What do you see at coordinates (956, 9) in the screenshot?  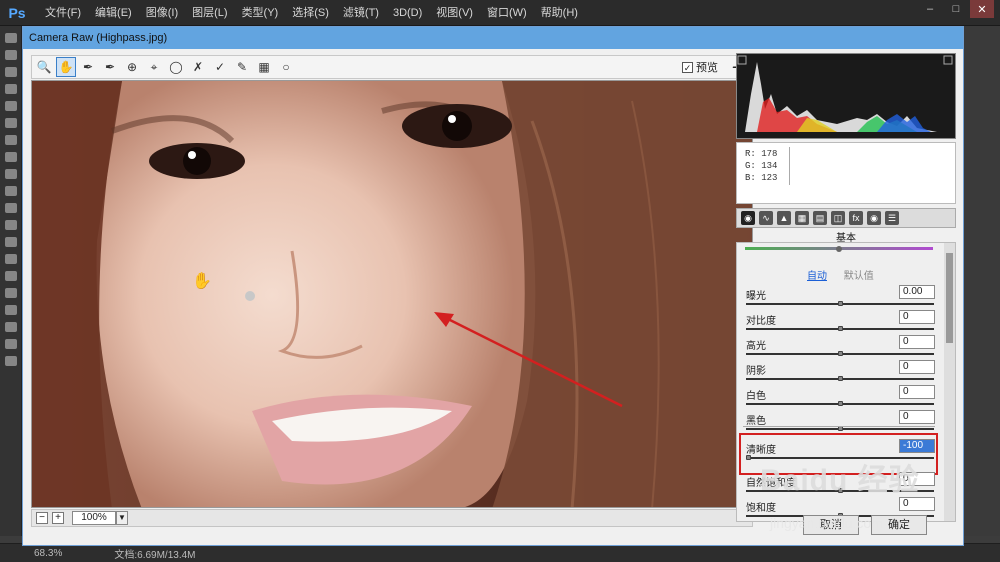 I see `maximize-button: □` at bounding box center [956, 9].